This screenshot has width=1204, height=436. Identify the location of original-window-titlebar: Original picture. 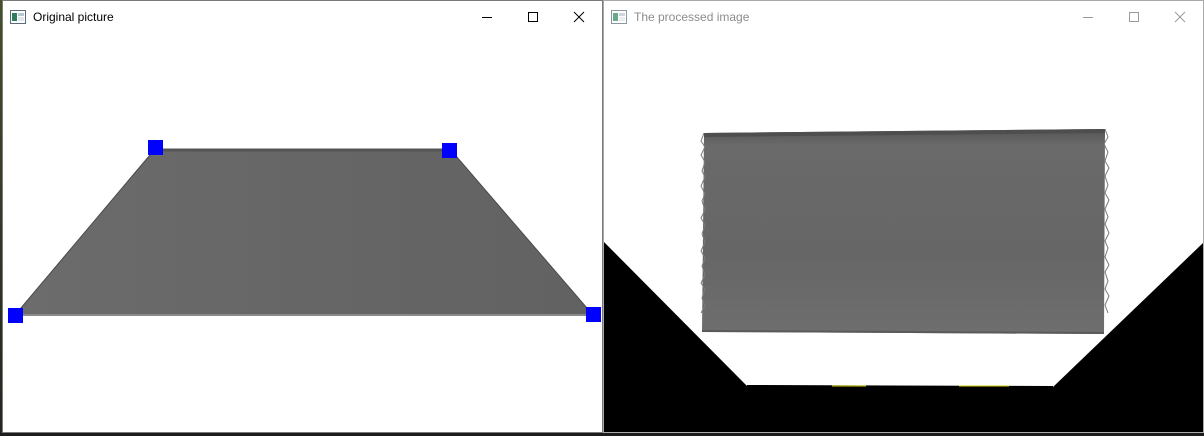
(302, 16).